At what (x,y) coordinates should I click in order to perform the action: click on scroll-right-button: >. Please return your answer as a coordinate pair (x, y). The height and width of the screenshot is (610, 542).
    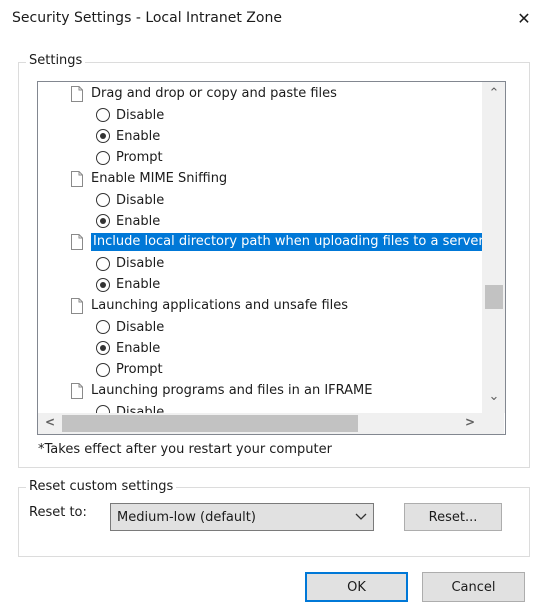
    Looking at the image, I should click on (470, 423).